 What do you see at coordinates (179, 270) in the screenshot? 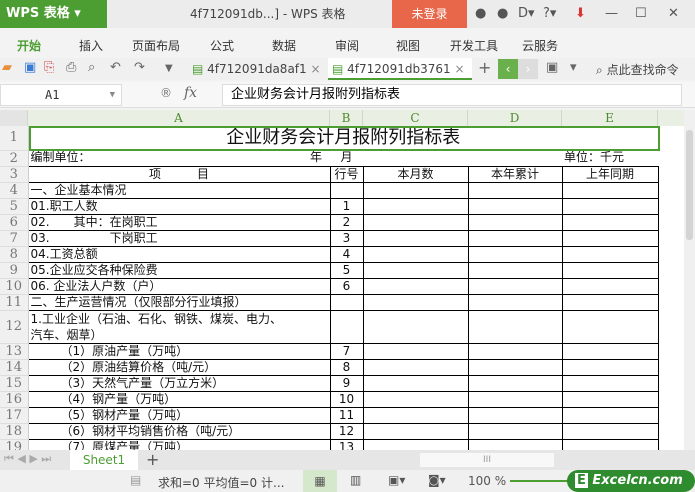
I see `cell-item: 05.企业应交各种保险费` at bounding box center [179, 270].